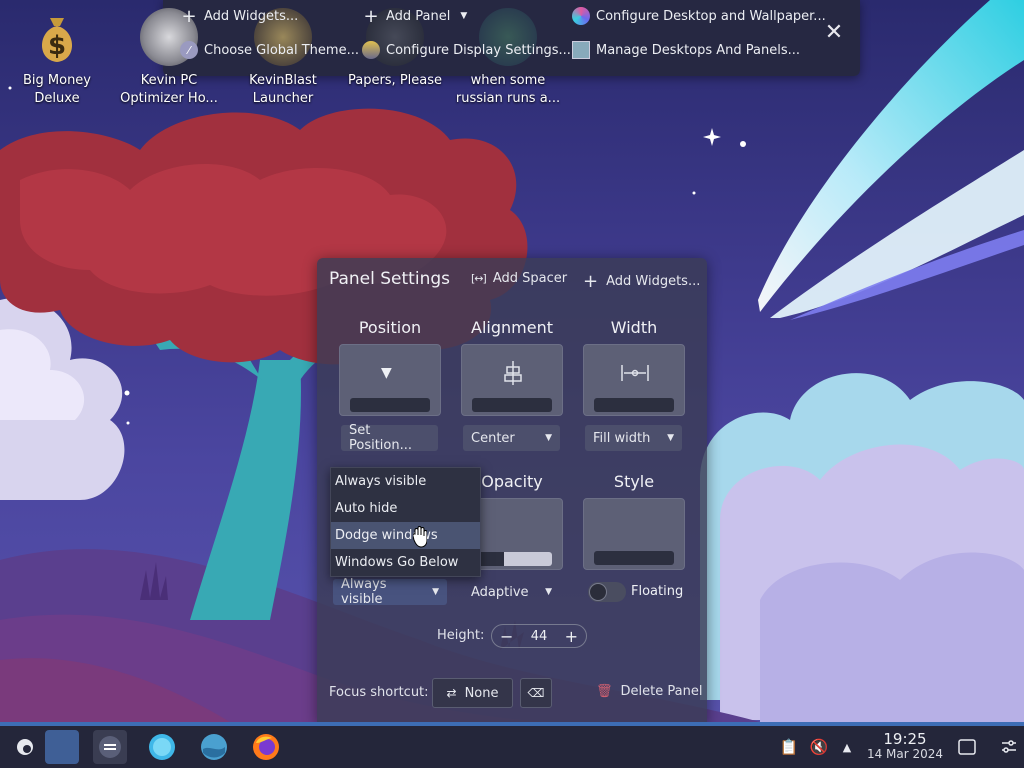  I want to click on volume-muted-icon: 🔇, so click(819, 747).